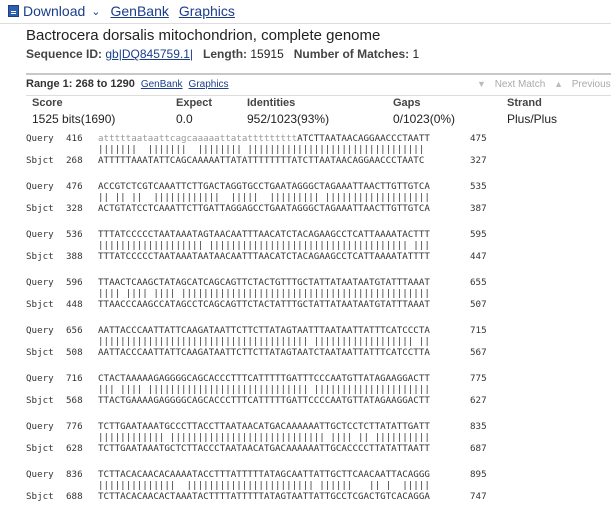 The width and height of the screenshot is (611, 520). I want to click on query-end: 835, so click(478, 426).